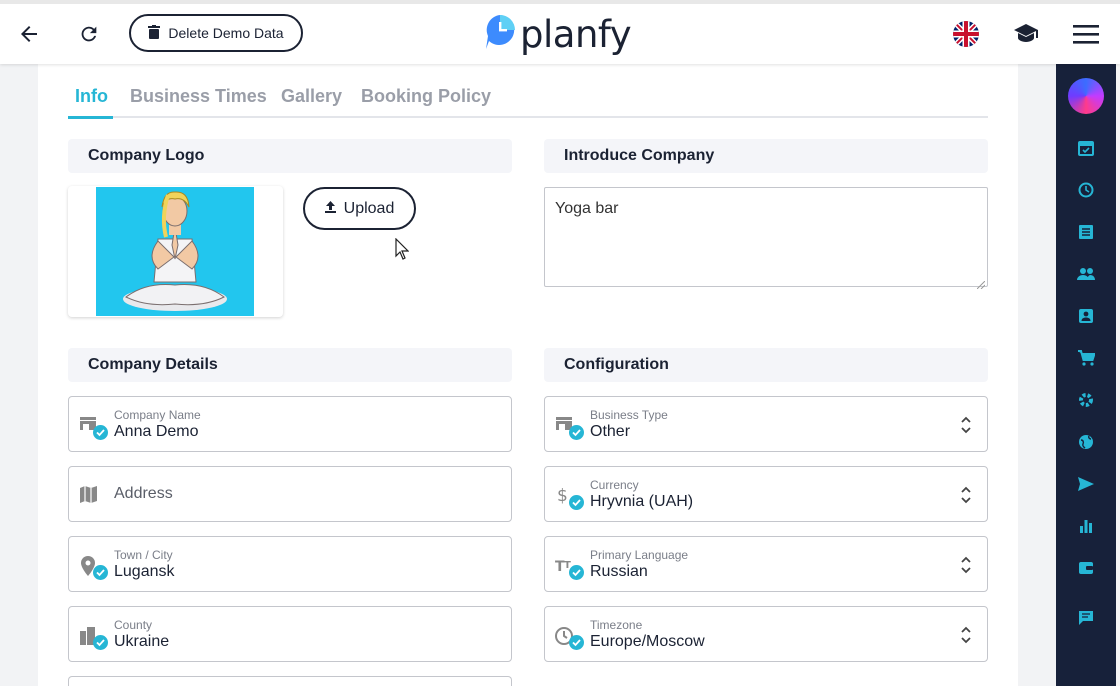 This screenshot has height=686, width=1120. I want to click on city-icon, so click(94, 638).